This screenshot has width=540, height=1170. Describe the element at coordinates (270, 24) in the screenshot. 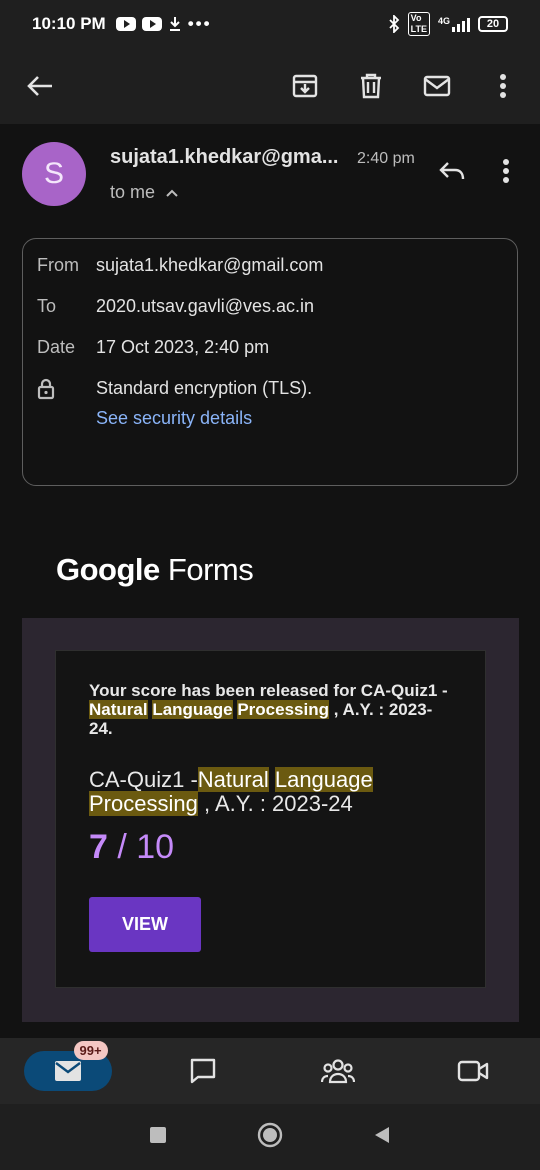

I see `status-bar: 10:10 PM ••• Vo LTE 4G 20` at that location.